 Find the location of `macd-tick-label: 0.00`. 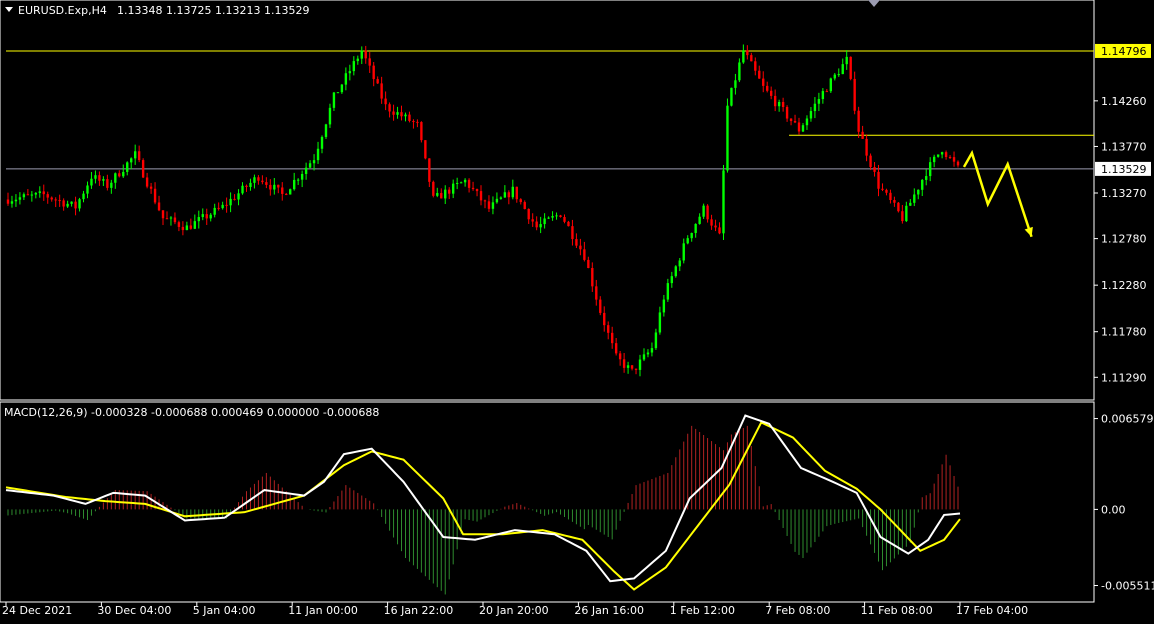

macd-tick-label: 0.00 is located at coordinates (1113, 509).